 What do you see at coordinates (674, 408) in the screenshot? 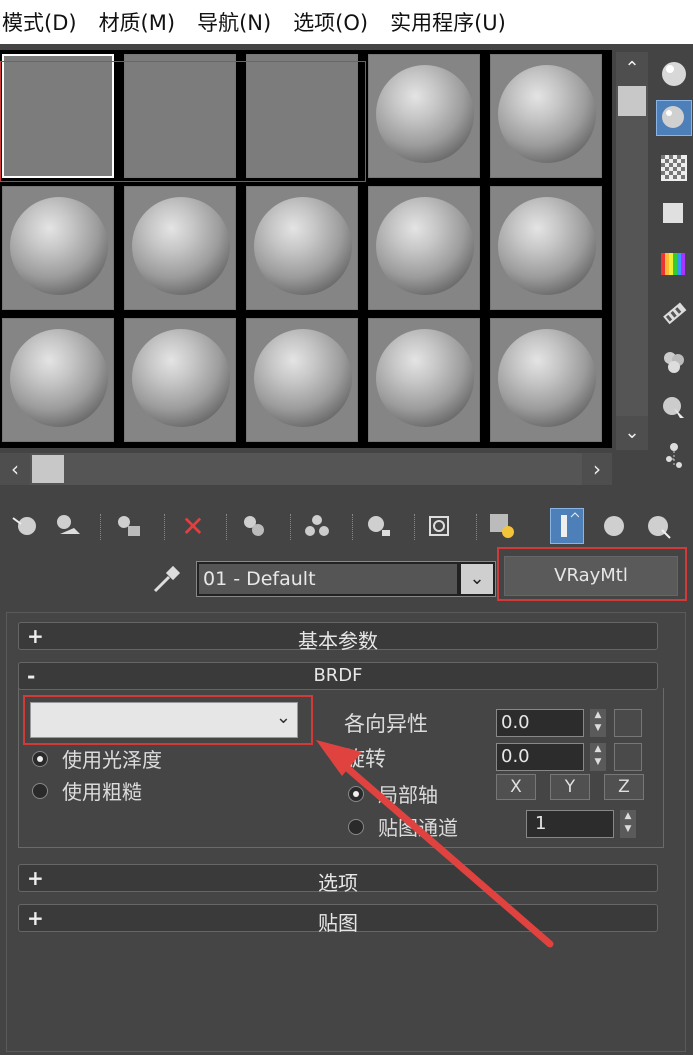
I see `select-by-material-icon` at bounding box center [674, 408].